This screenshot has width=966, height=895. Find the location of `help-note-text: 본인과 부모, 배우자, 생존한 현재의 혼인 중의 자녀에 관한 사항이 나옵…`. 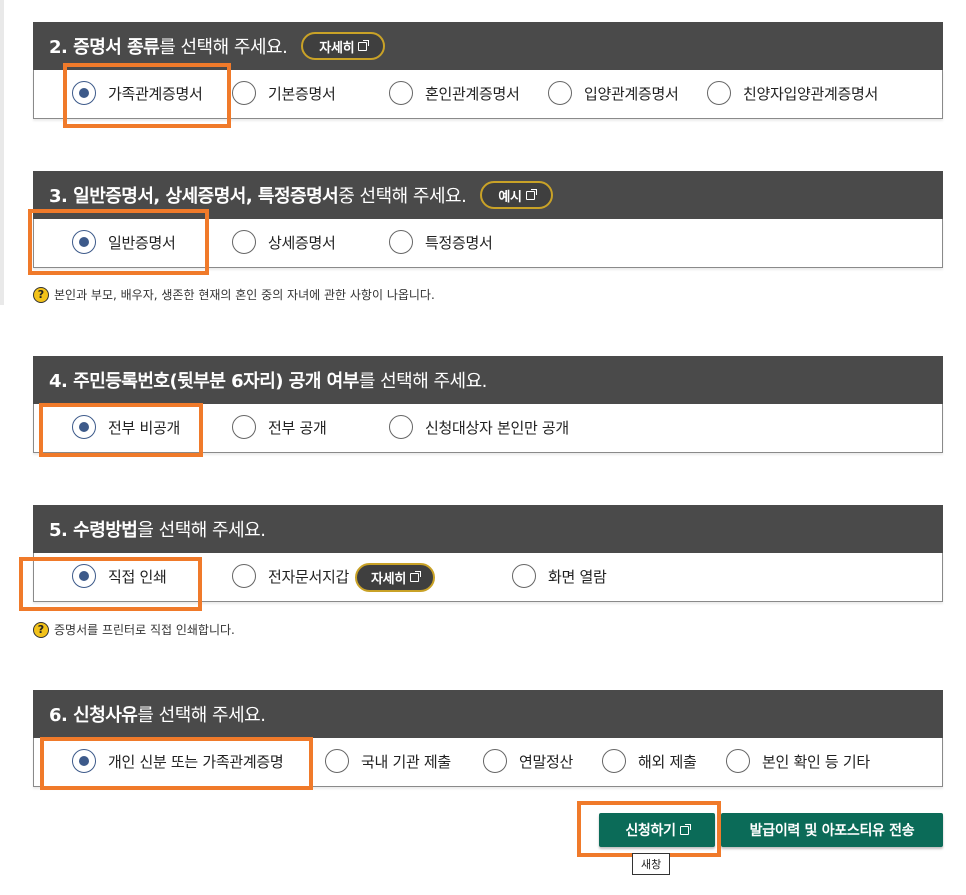

help-note-text: 본인과 부모, 배우자, 생존한 현재의 혼인 중의 자녀에 관한 사항이 나옵… is located at coordinates (244, 295).